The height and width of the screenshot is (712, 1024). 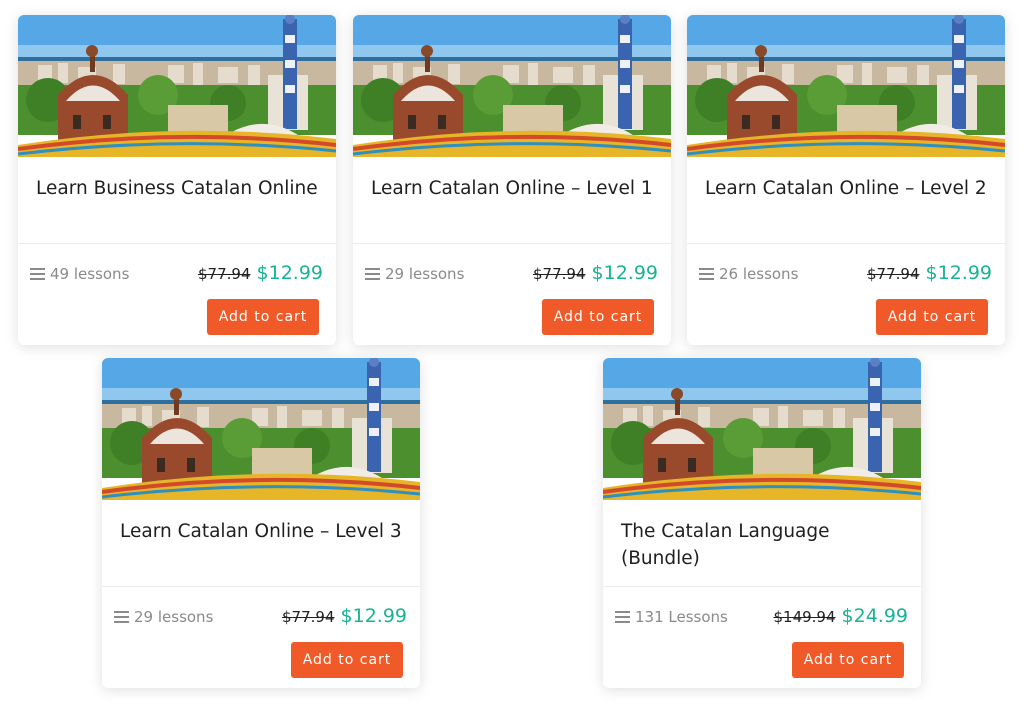 What do you see at coordinates (513, 188) in the screenshot?
I see `course-title: Learn Catalan Online – Level 1` at bounding box center [513, 188].